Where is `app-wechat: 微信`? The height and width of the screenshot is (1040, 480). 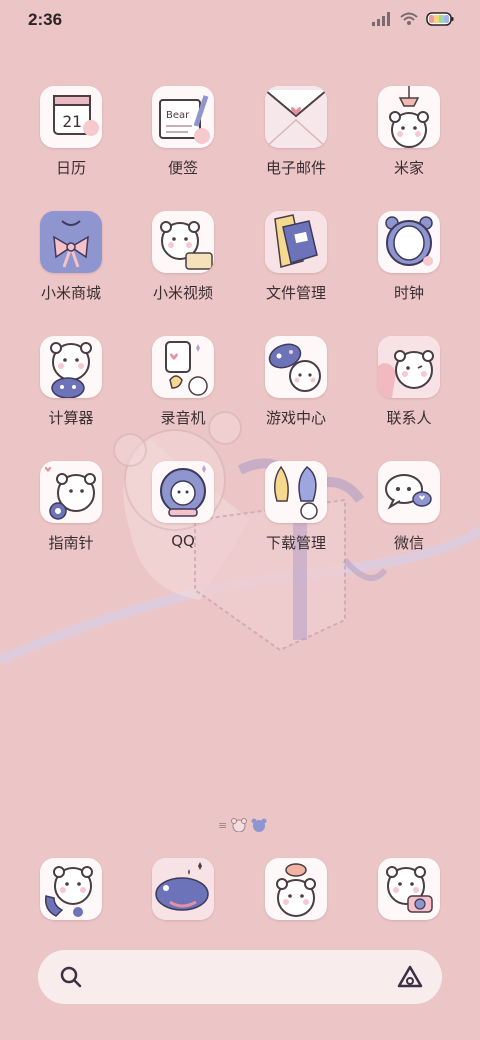 app-wechat: 微信 is located at coordinates (409, 507).